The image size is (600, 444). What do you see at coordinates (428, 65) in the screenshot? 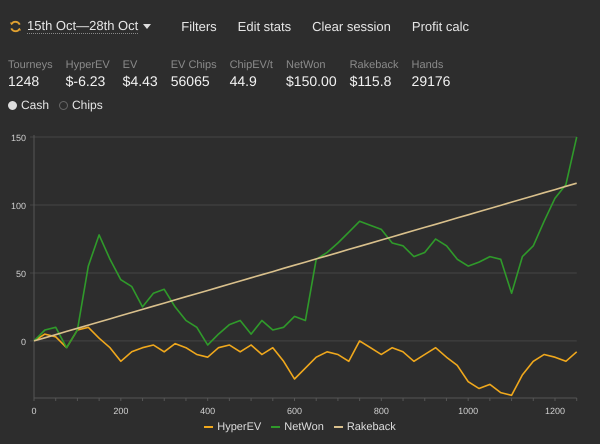
I see `stat-label: Hands` at bounding box center [428, 65].